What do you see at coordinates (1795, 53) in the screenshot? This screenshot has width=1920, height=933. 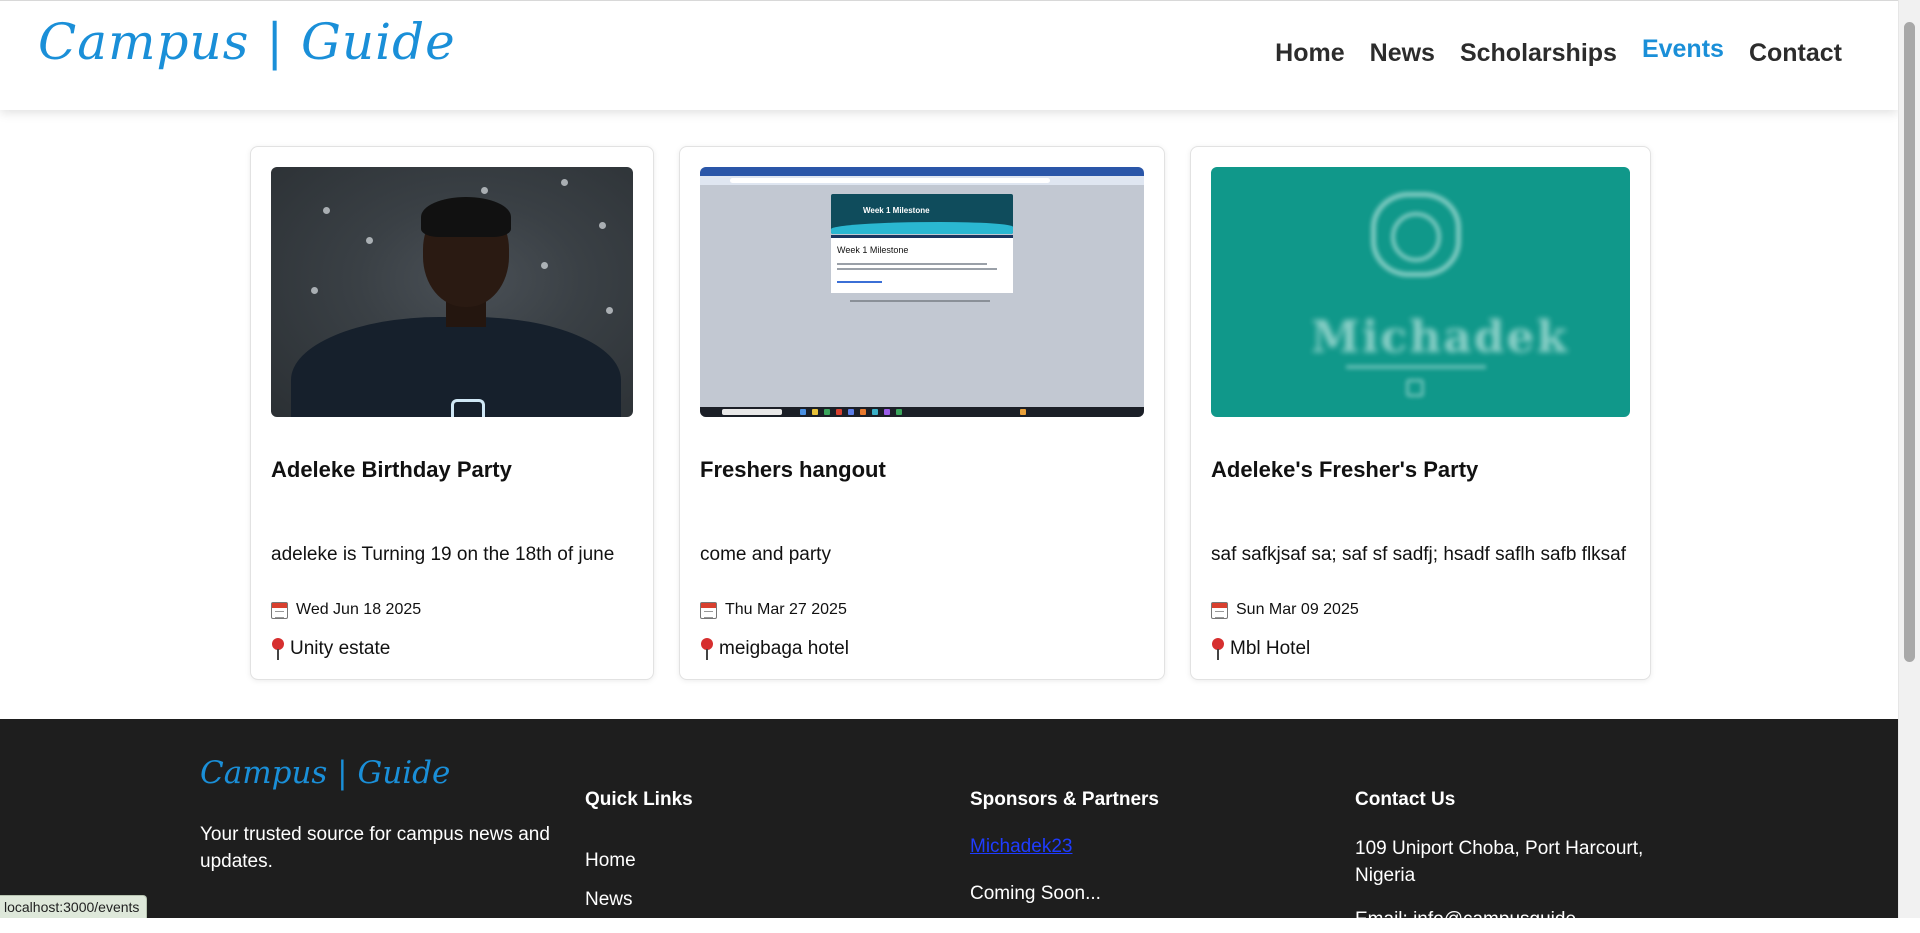 I see `nav-contact: Contact` at bounding box center [1795, 53].